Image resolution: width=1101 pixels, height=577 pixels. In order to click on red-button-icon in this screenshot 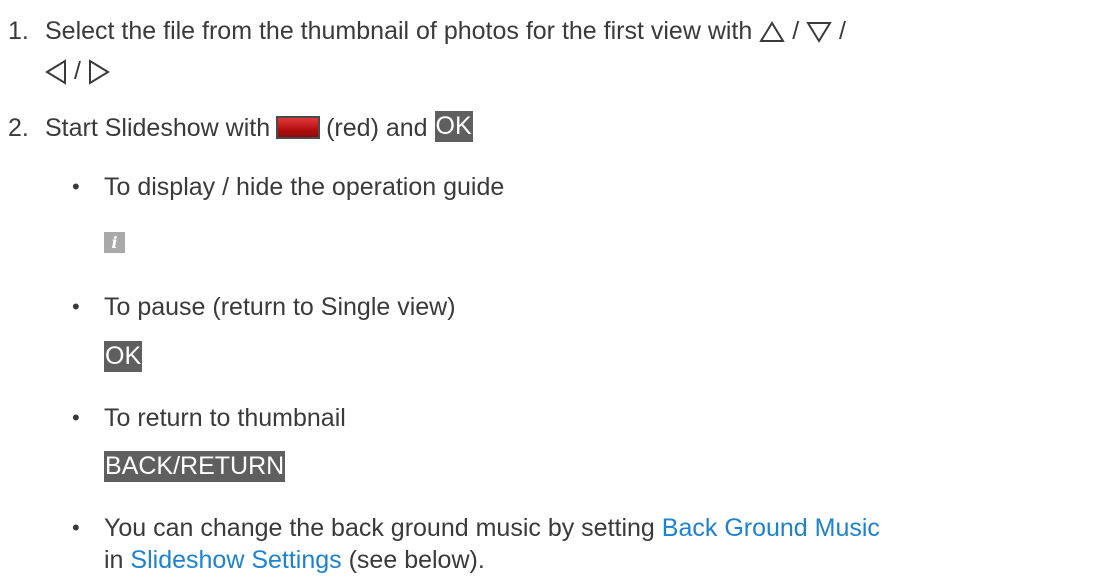, I will do `click(298, 127)`.